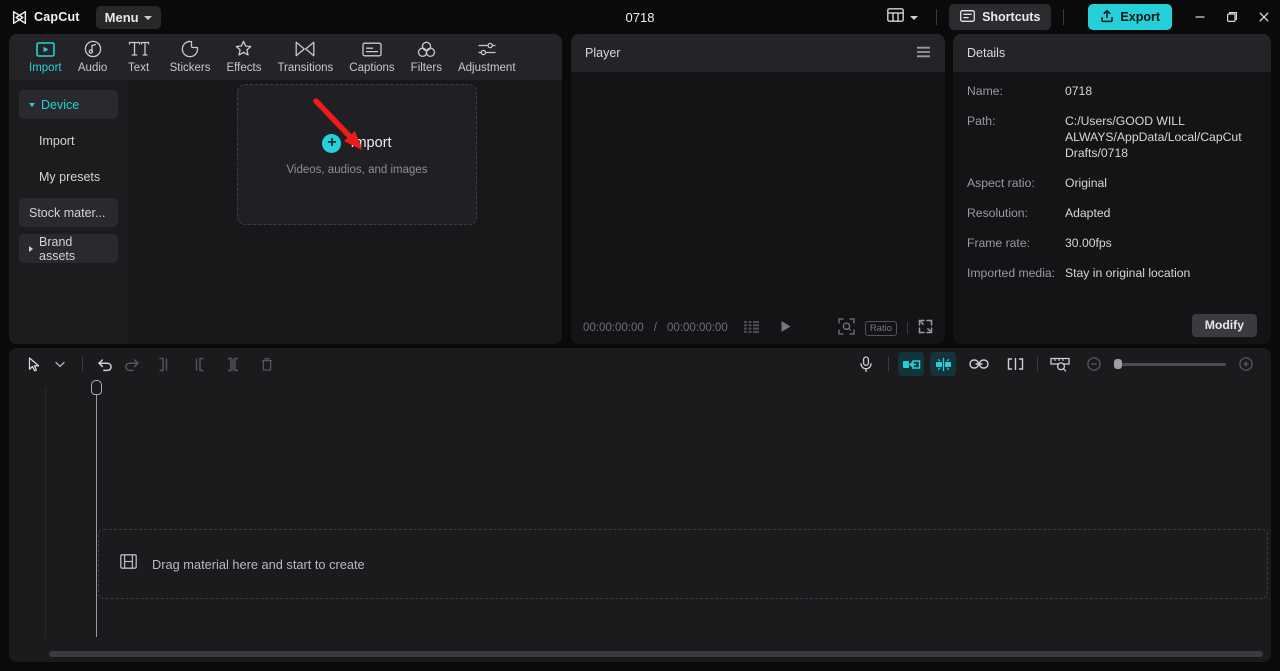 The image size is (1280, 671). I want to click on zoom-slider-handle, so click(1118, 364).